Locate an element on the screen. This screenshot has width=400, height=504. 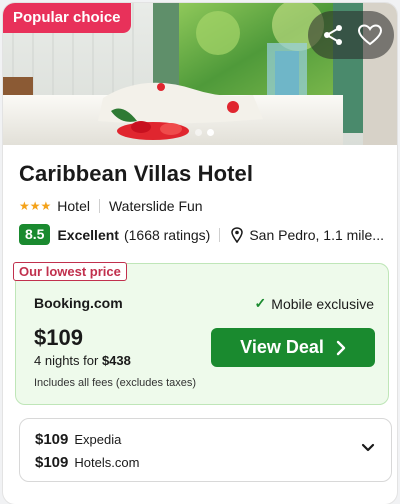
ratings-count: (1668 ratings) is located at coordinates (167, 234).